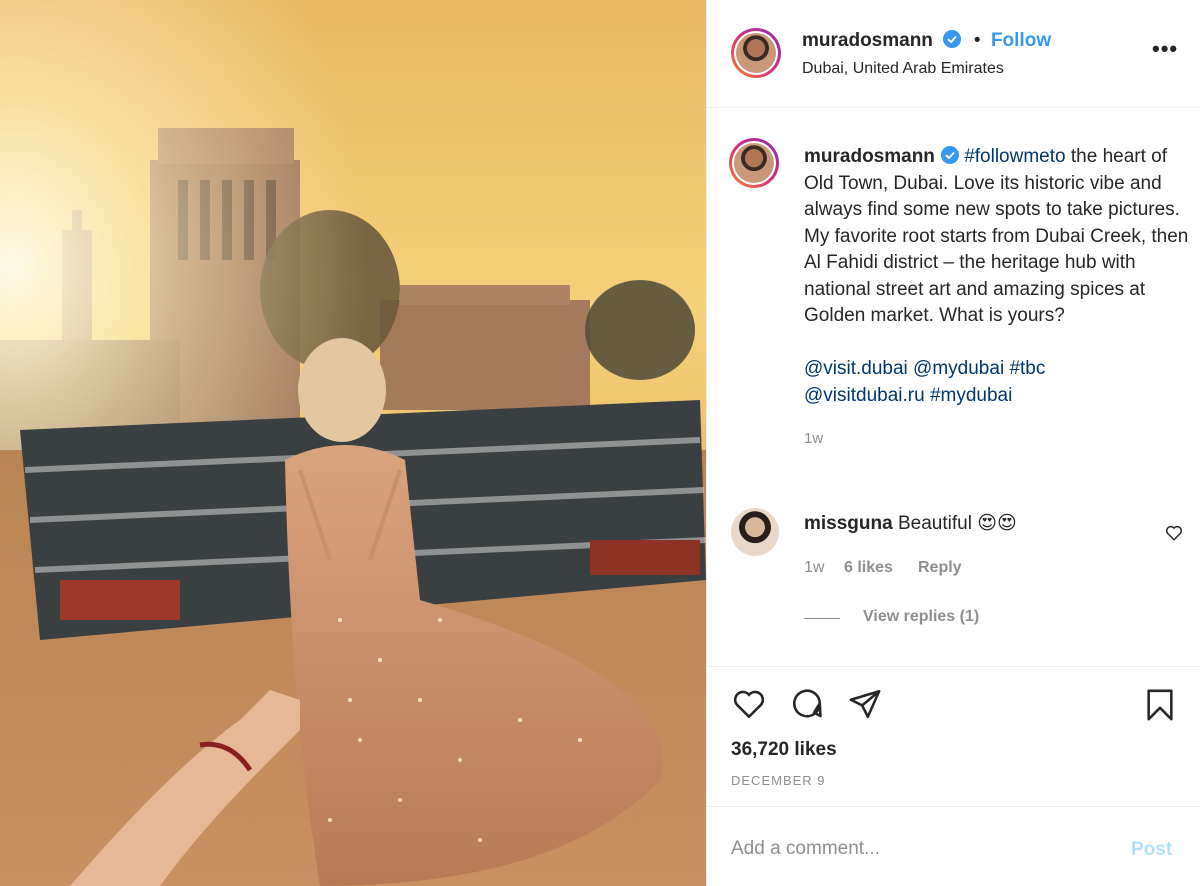 The width and height of the screenshot is (1200, 886). Describe the element at coordinates (1160, 707) in the screenshot. I see `bookmark-icon` at that location.